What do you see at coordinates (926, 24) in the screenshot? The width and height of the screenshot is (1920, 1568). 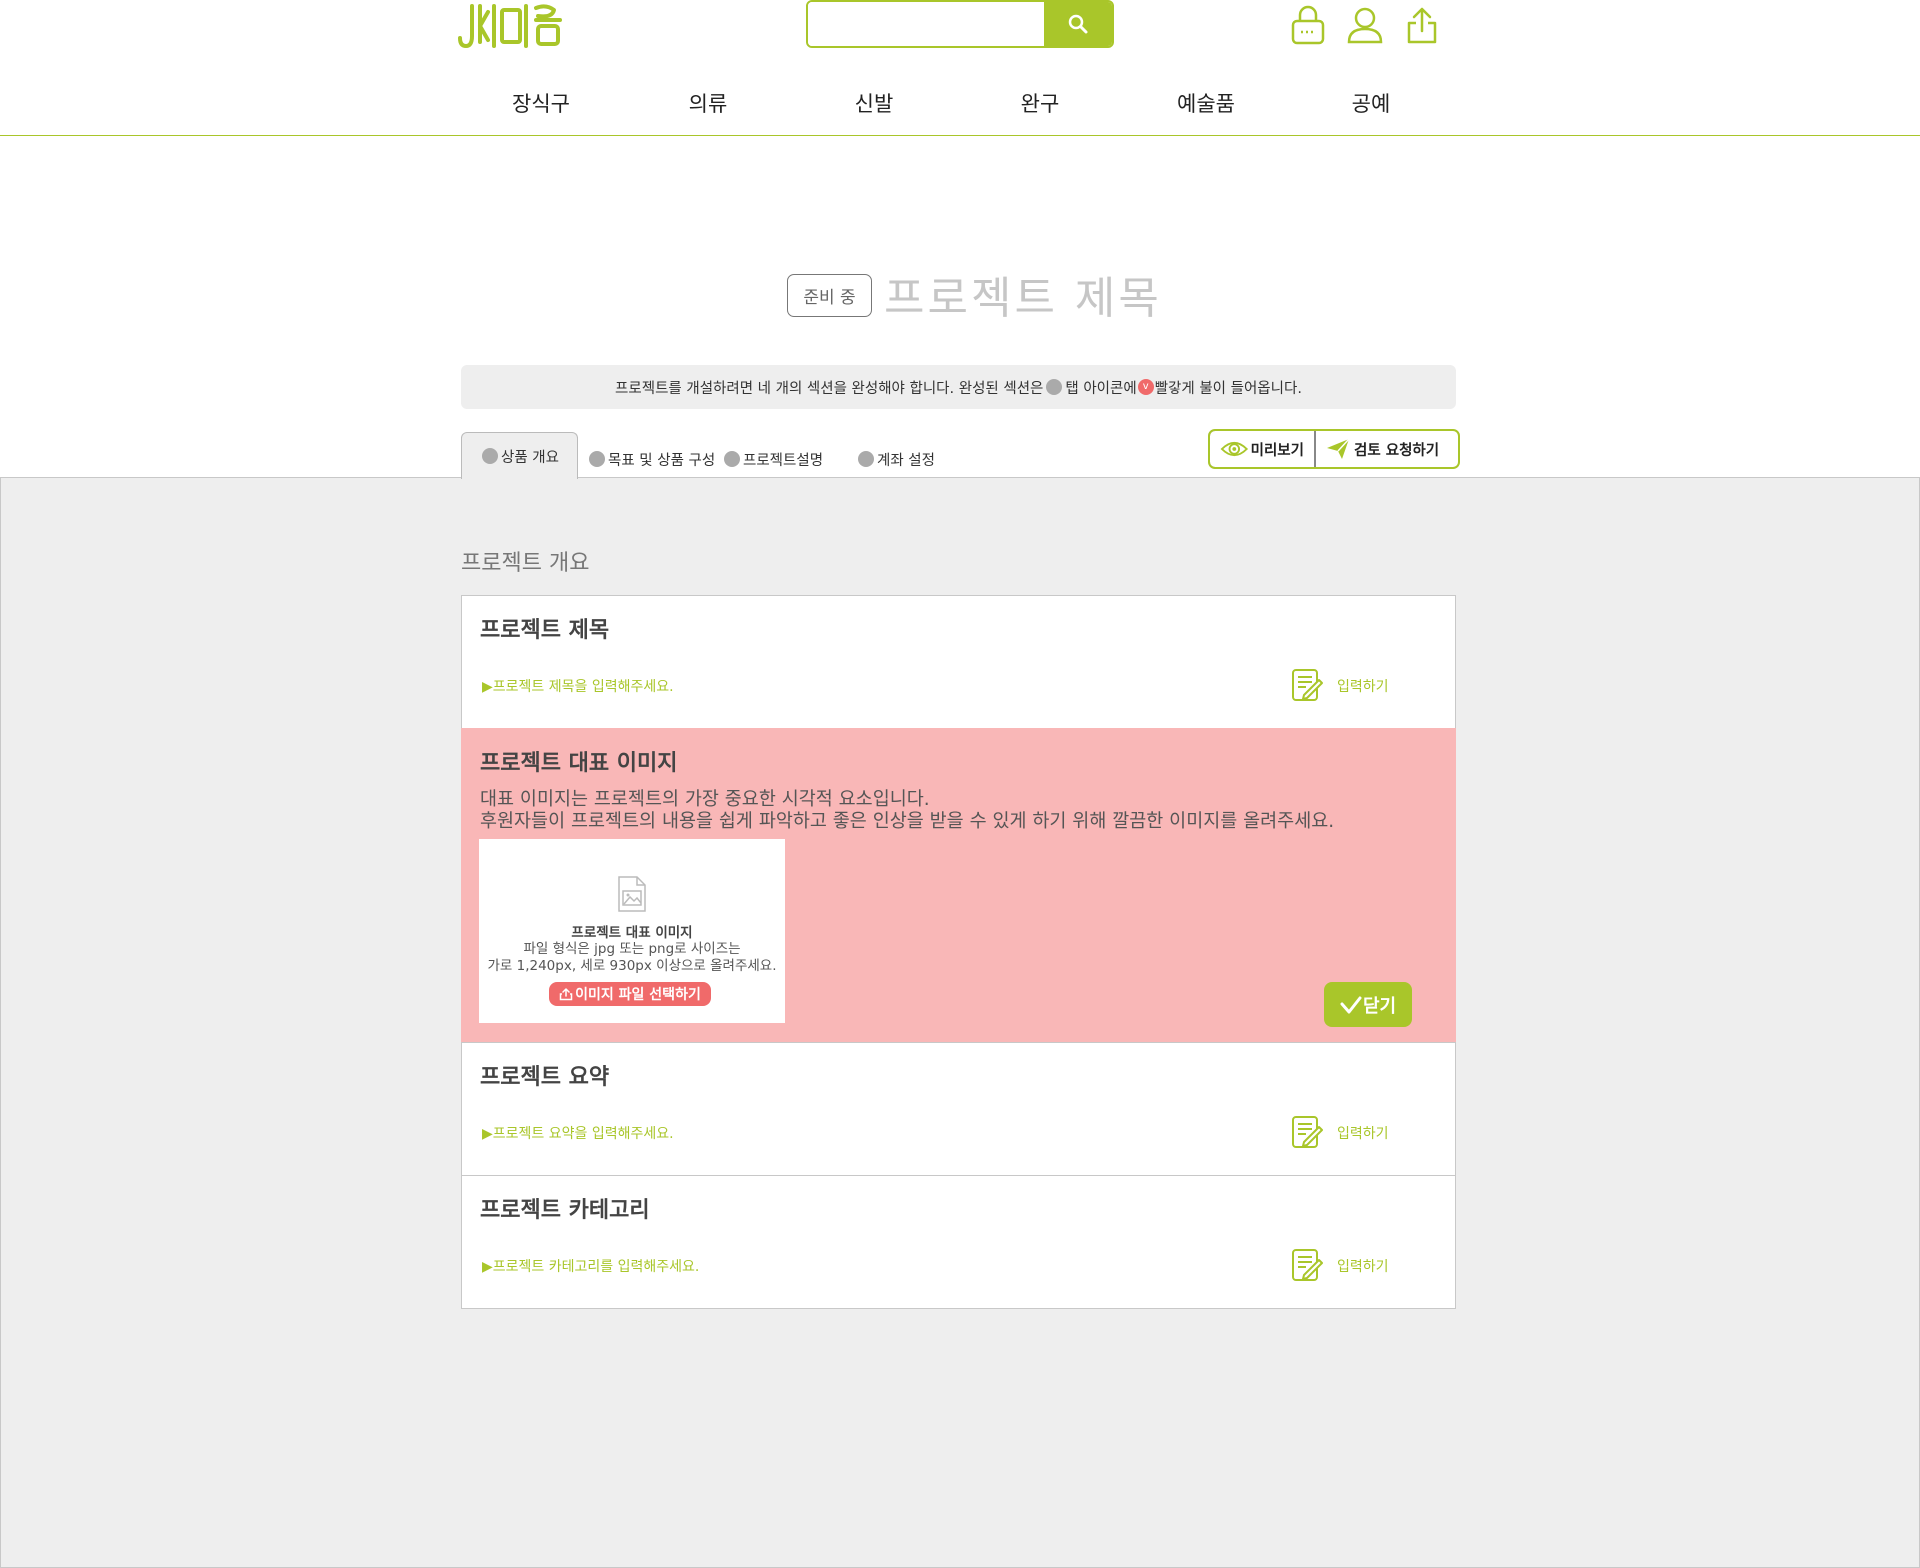 I see `search-input` at bounding box center [926, 24].